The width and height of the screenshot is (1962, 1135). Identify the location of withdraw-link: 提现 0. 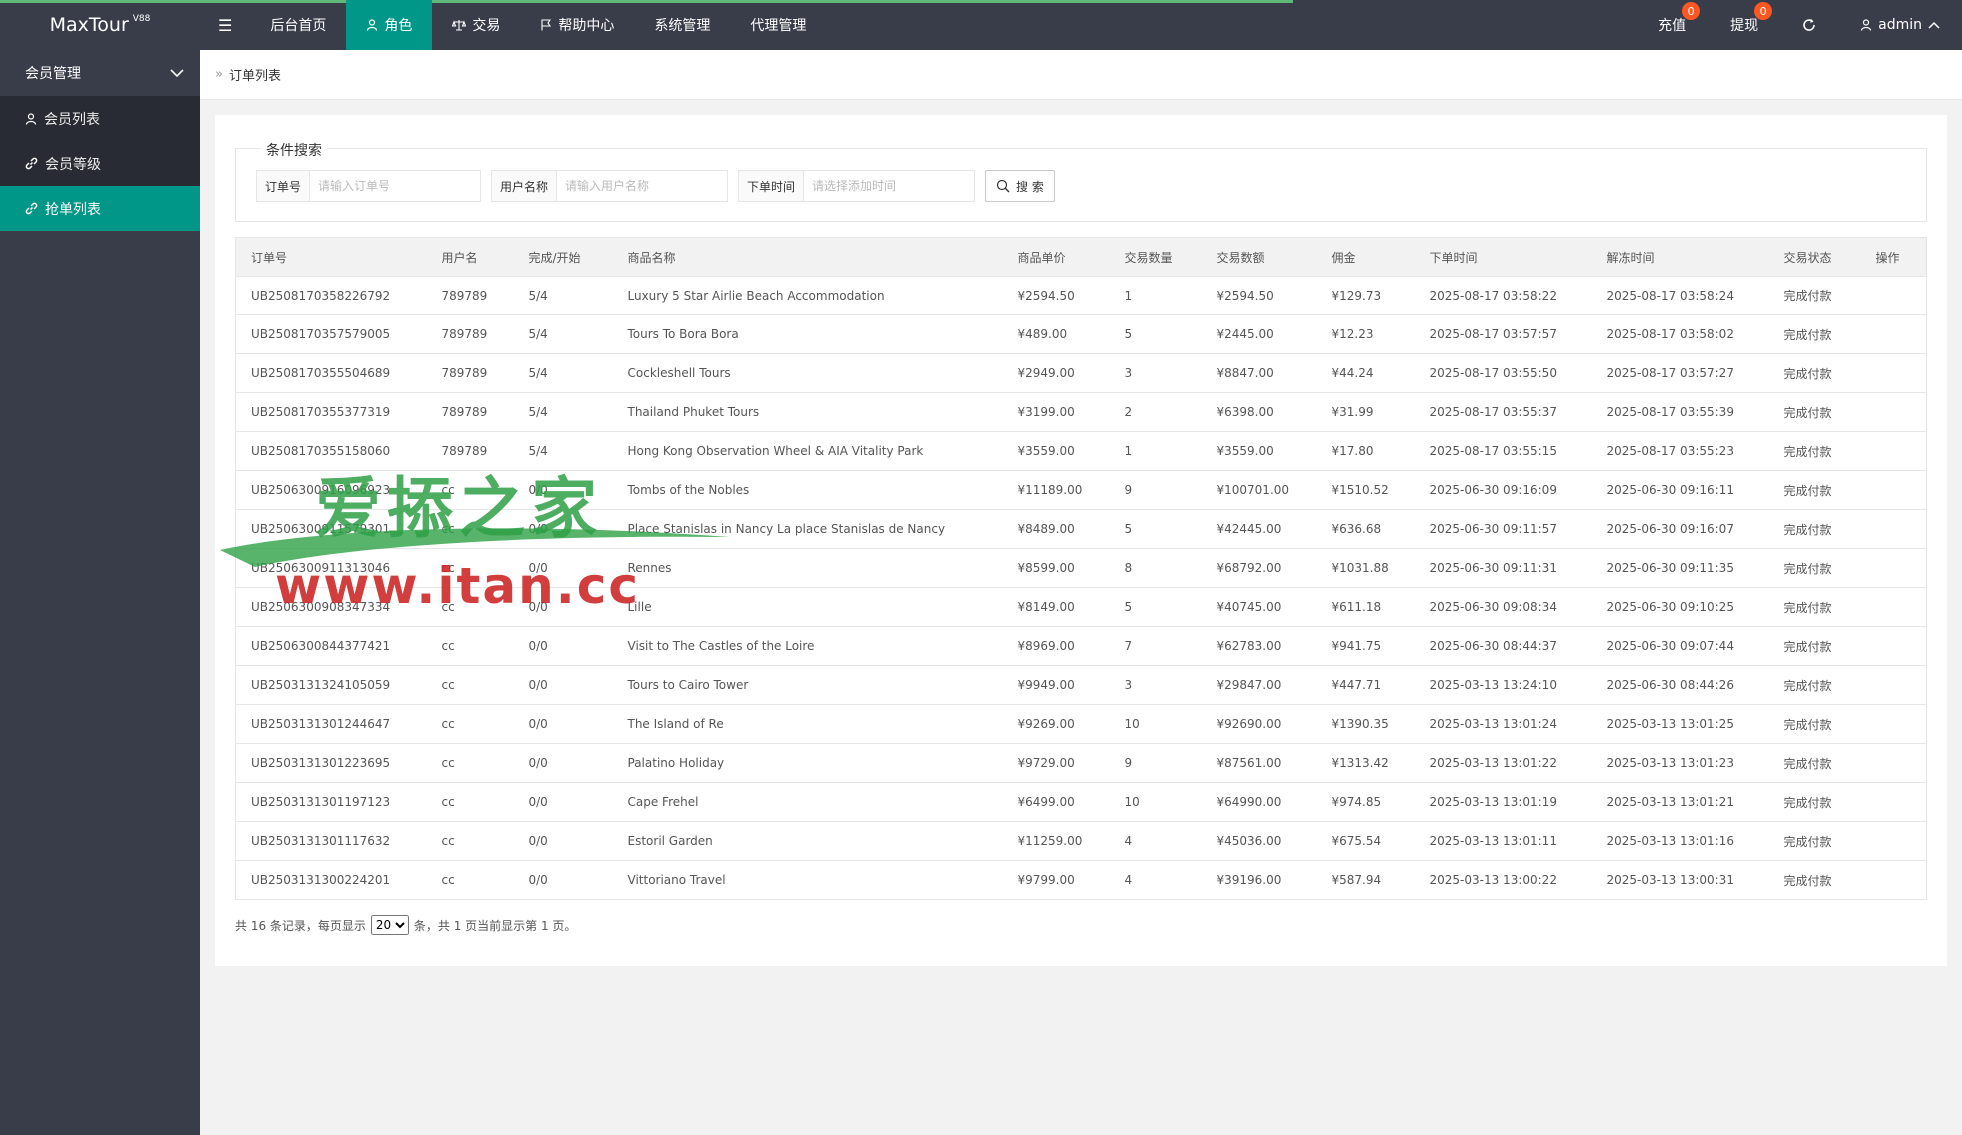
(1744, 25).